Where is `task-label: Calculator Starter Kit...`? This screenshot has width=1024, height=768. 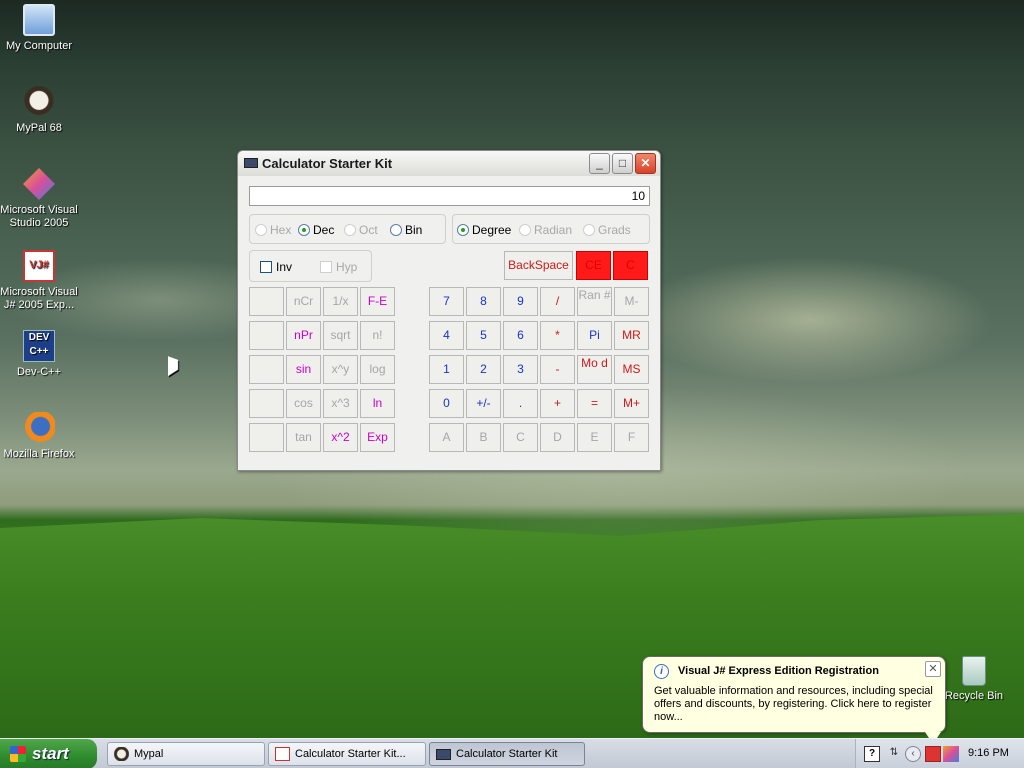
task-label: Calculator Starter Kit... is located at coordinates (350, 754).